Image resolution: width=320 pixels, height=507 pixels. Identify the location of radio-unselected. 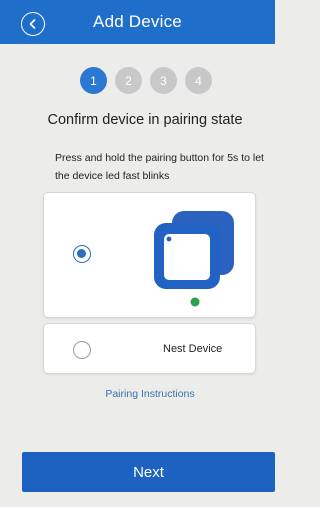
(82, 350).